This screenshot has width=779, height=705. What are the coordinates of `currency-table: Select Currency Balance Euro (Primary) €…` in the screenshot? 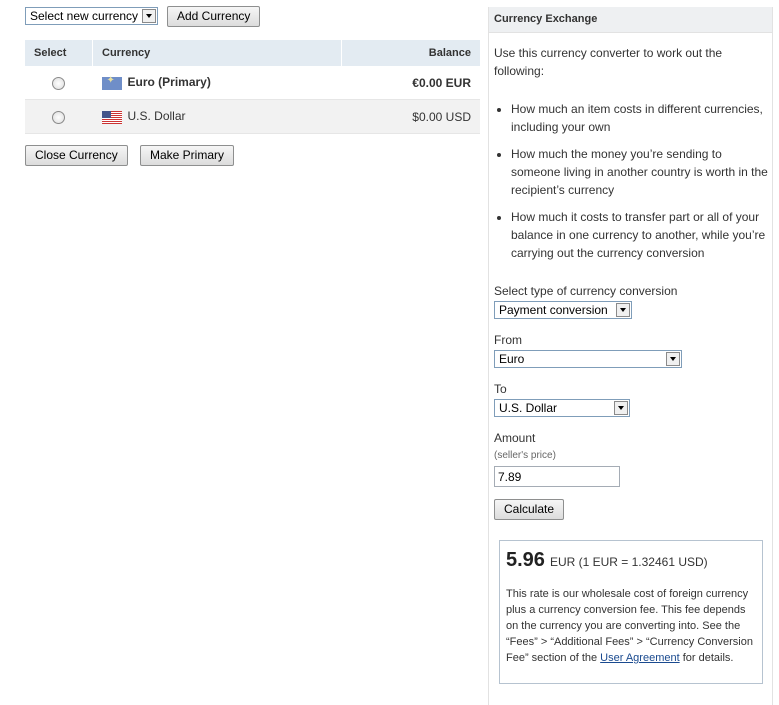 It's located at (252, 87).